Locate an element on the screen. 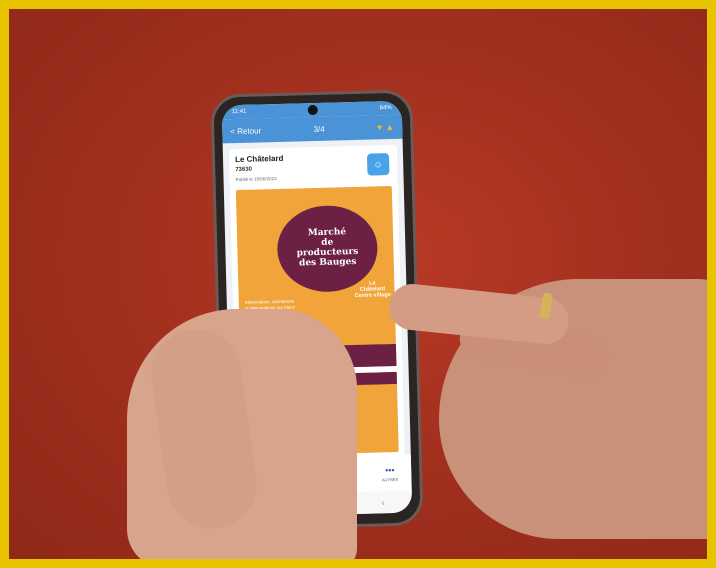 The height and width of the screenshot is (568, 716). status-time: 11:41 is located at coordinates (239, 112).